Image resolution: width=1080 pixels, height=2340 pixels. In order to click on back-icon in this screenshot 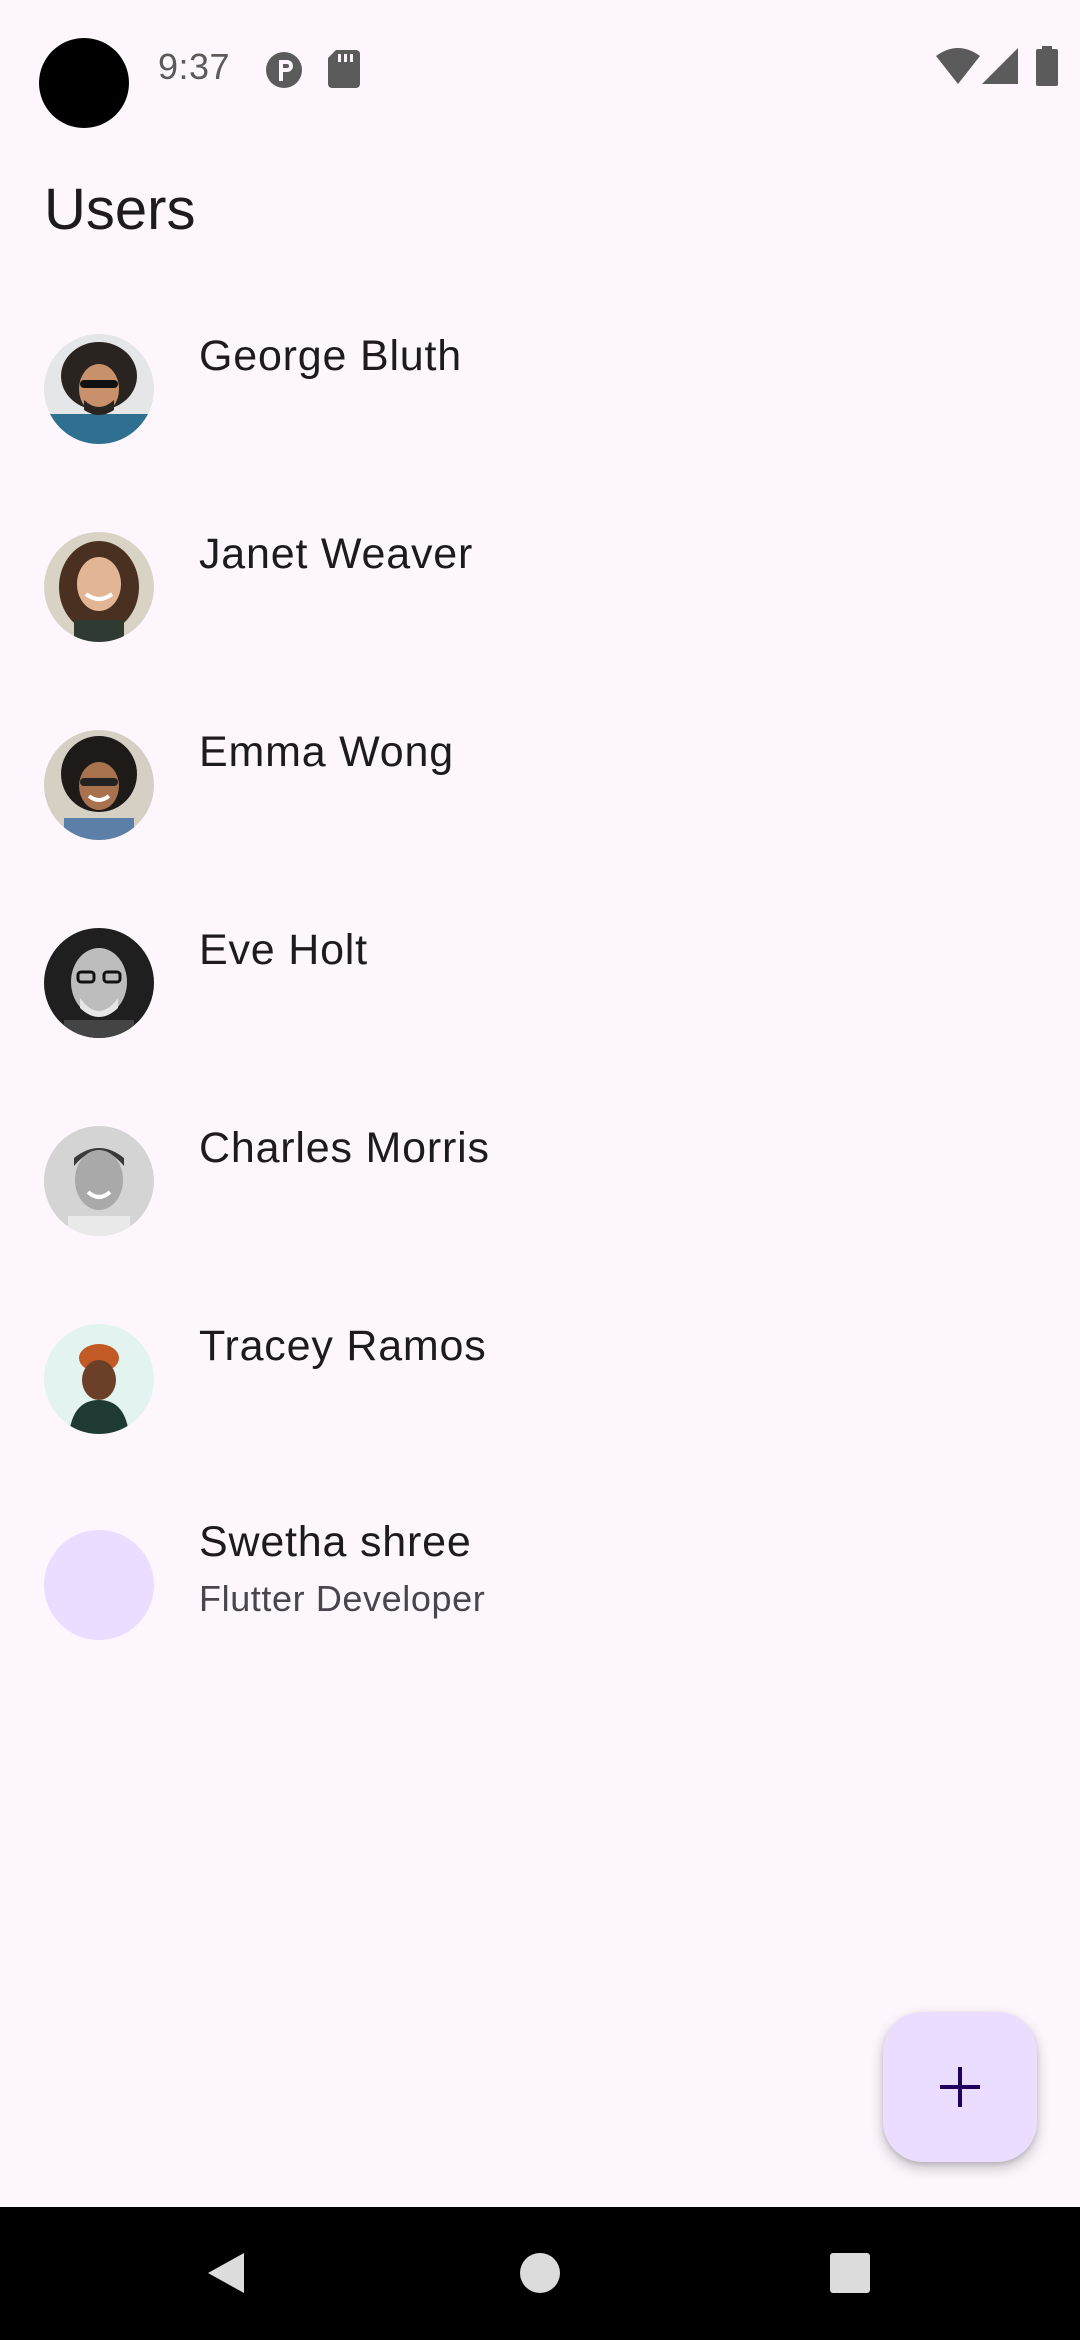, I will do `click(226, 2273)`.